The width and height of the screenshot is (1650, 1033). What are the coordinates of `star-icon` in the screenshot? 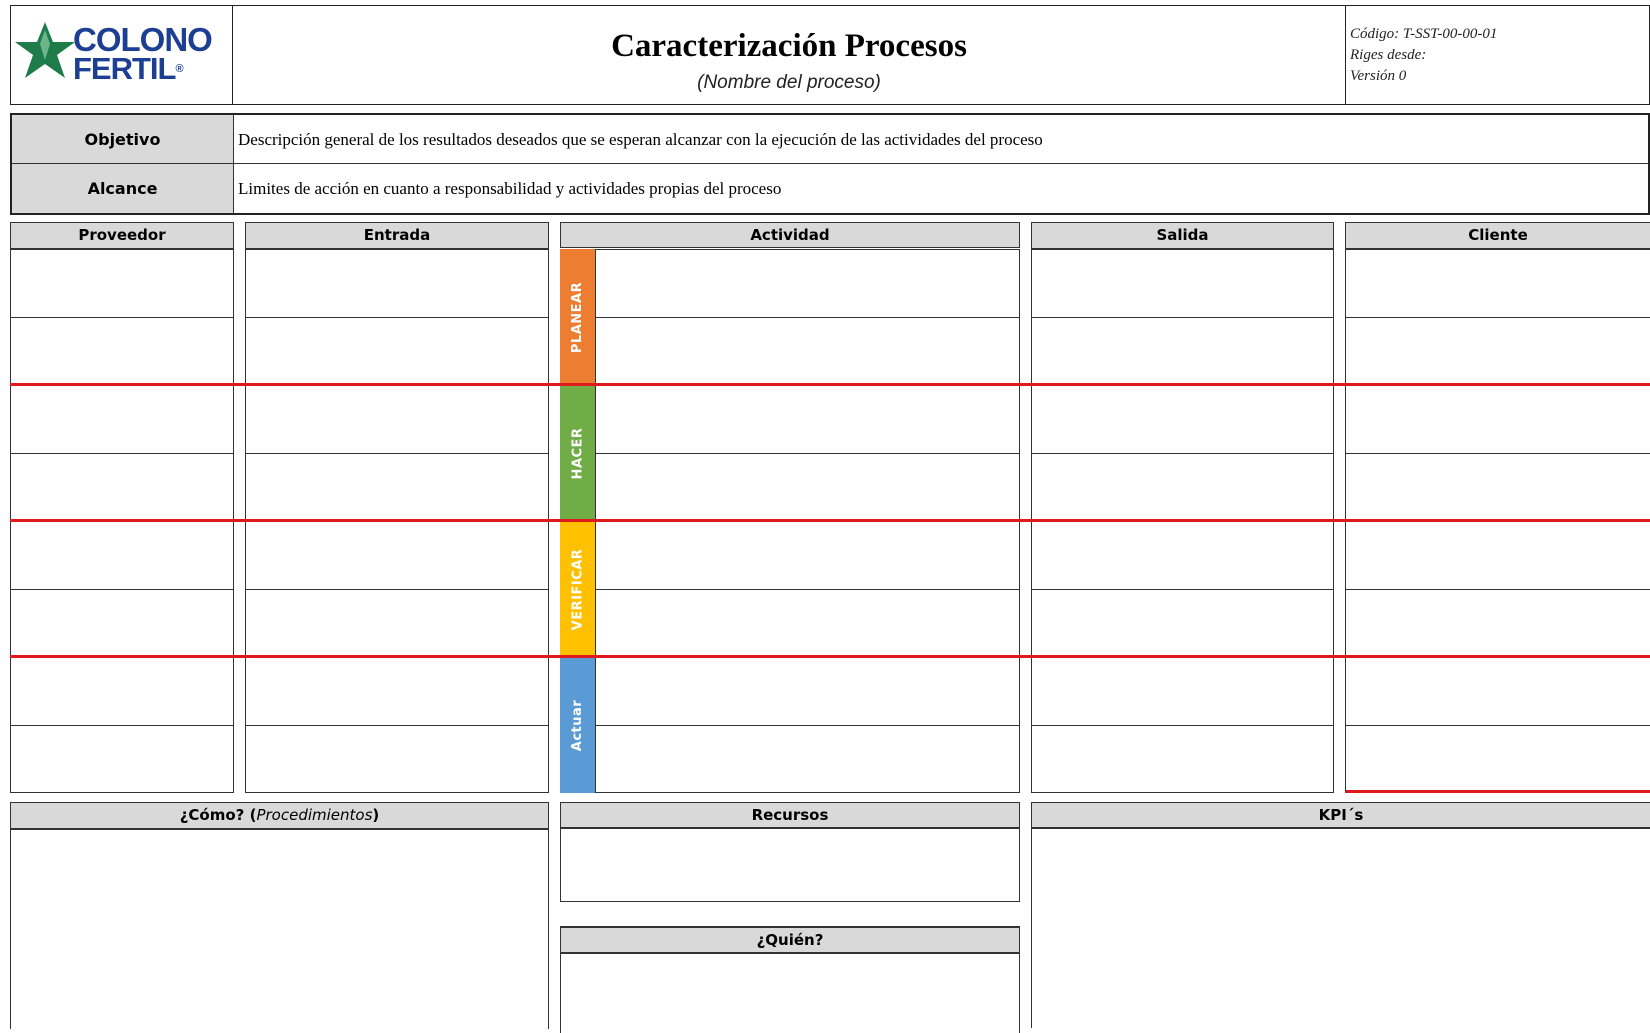 It's located at (45, 50).